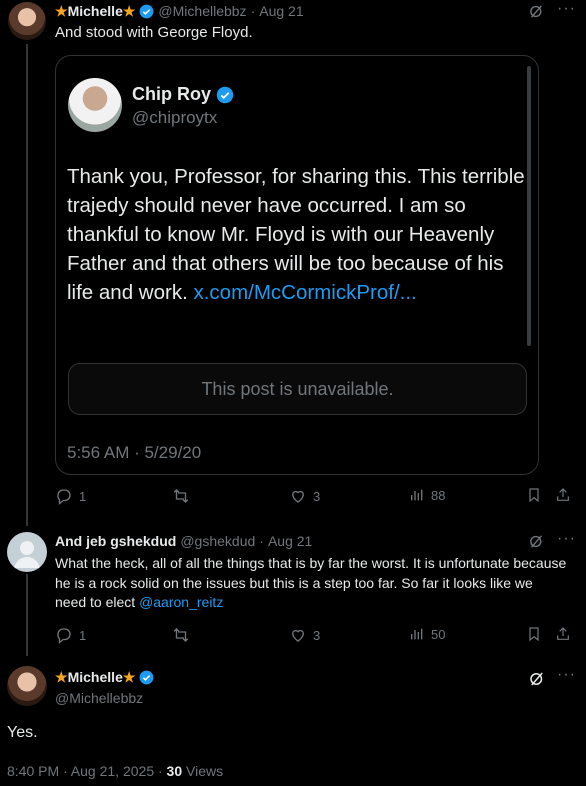 This screenshot has width=586, height=786. I want to click on tweet-actions: 1 3 88, so click(315, 497).